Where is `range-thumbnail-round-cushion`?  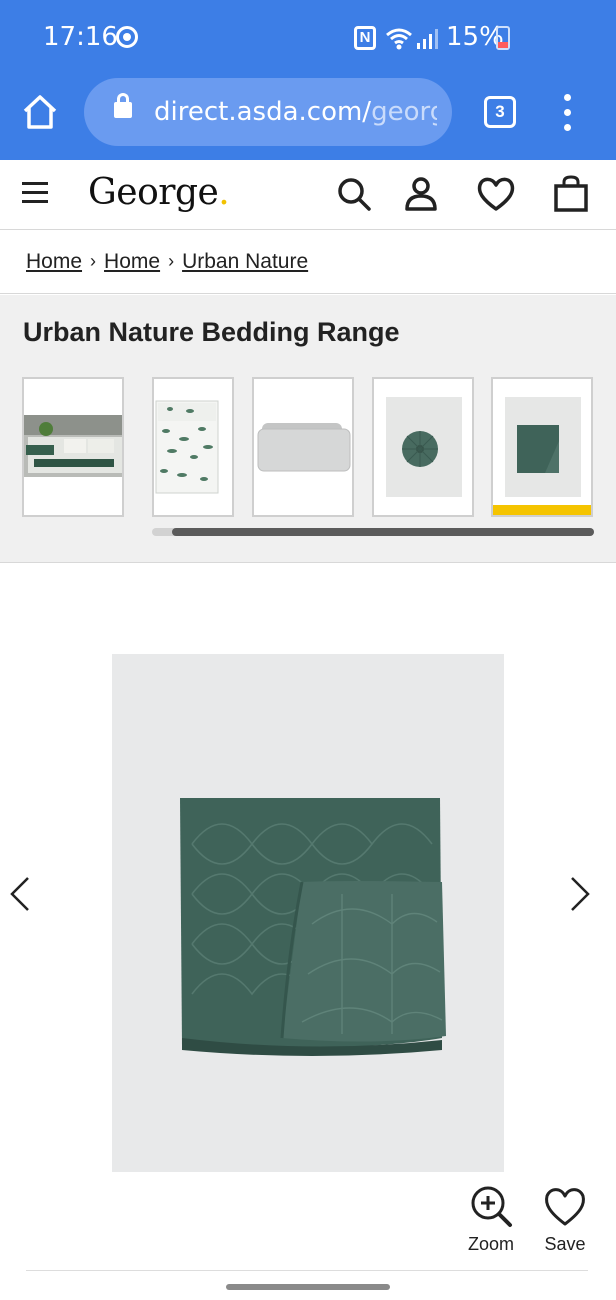 range-thumbnail-round-cushion is located at coordinates (423, 447).